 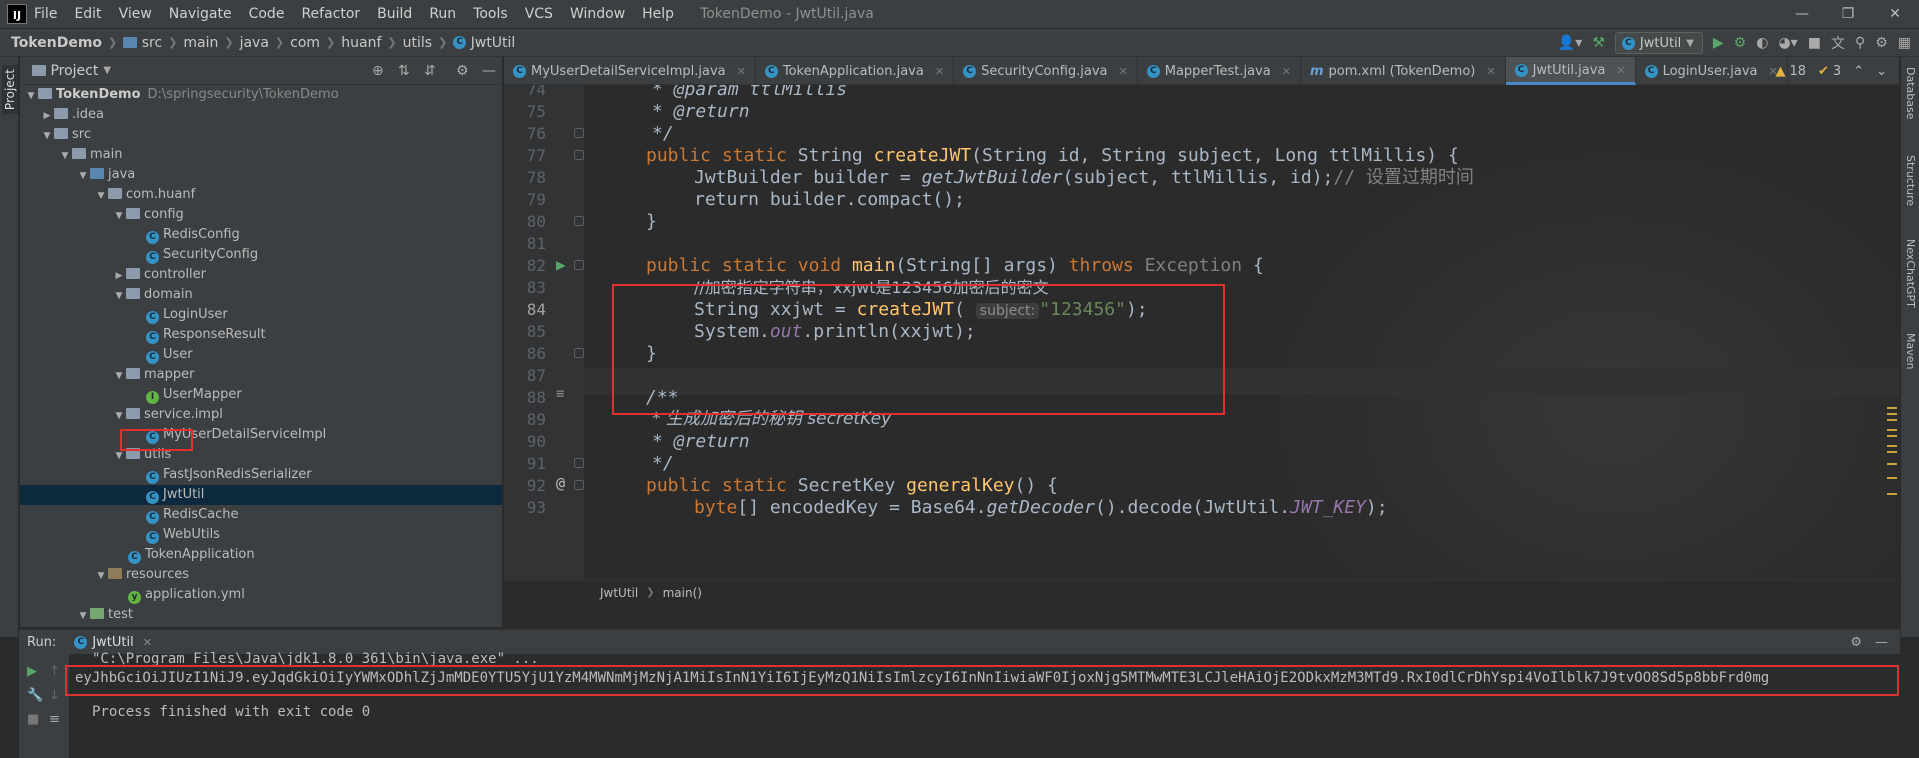 I want to click on menu-view: View, so click(x=135, y=14).